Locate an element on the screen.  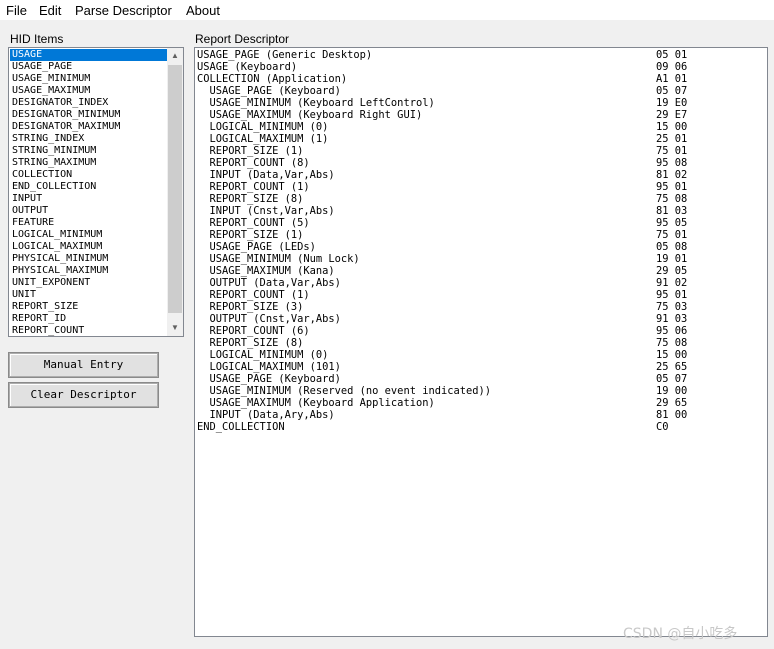
report-row-item: LOGICAL_MINIMUM (0) is located at coordinates (263, 127).